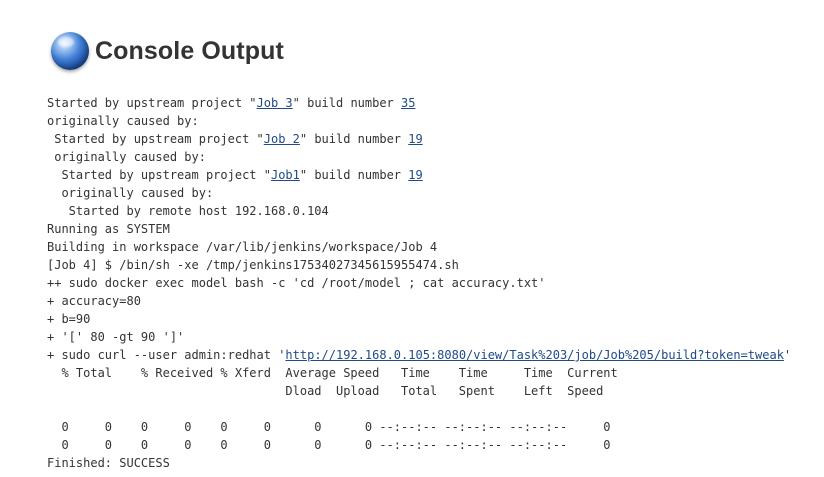 The height and width of the screenshot is (477, 824). What do you see at coordinates (108, 229) in the screenshot?
I see `console-line: Running as SYSTEM` at bounding box center [108, 229].